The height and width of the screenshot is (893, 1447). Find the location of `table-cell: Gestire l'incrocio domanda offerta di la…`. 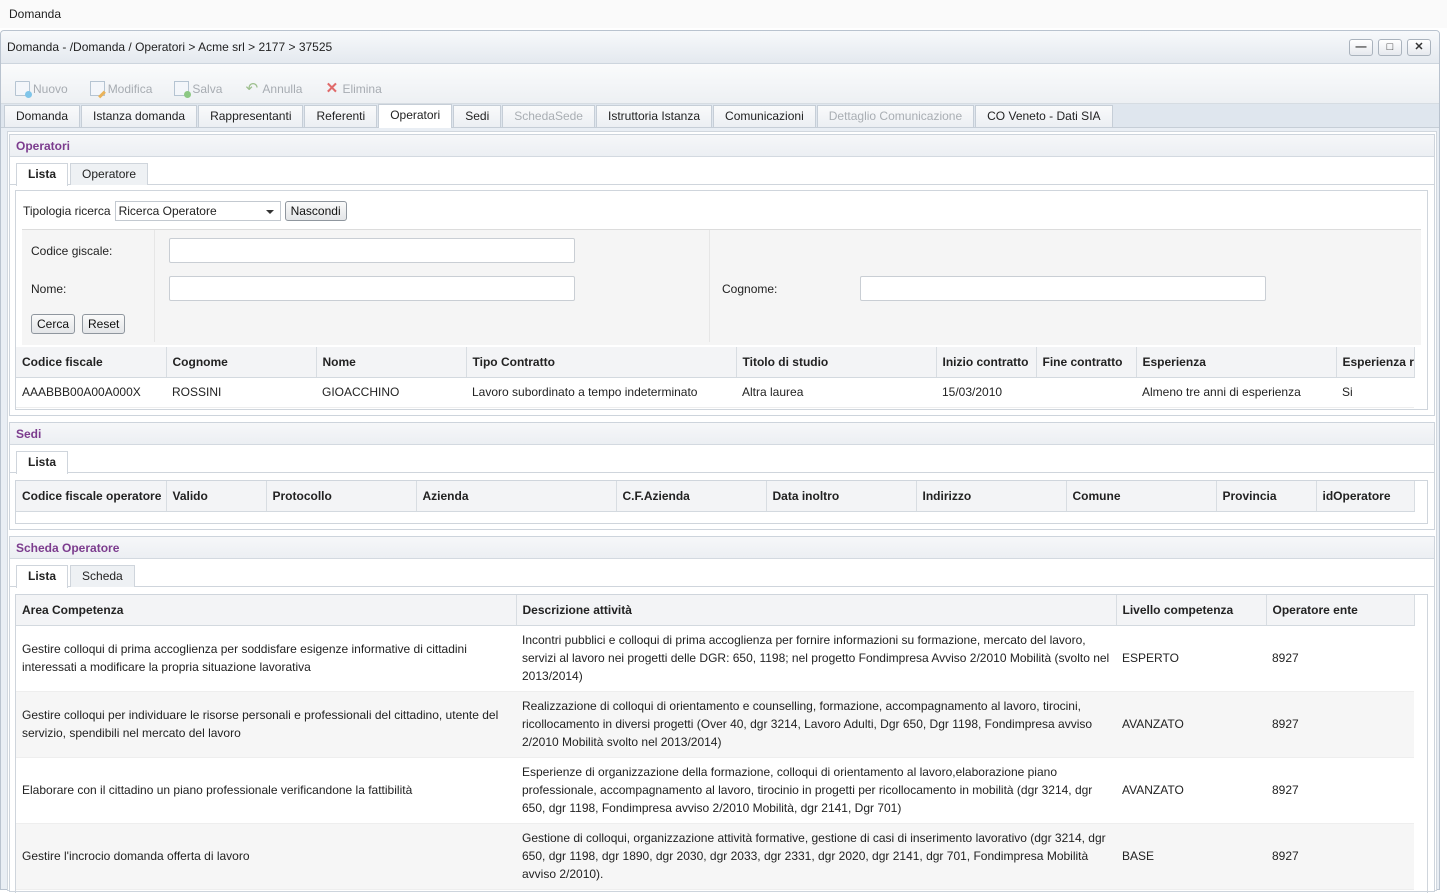

table-cell: Gestire l'incrocio domanda offerta di la… is located at coordinates (266, 856).